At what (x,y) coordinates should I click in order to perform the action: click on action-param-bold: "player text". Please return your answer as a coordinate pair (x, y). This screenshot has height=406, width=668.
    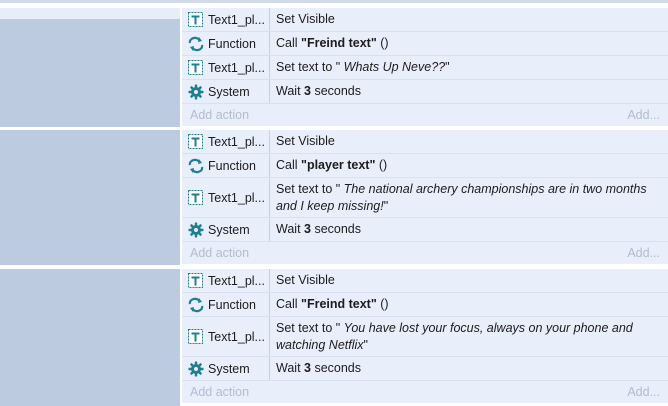
    Looking at the image, I should click on (338, 165).